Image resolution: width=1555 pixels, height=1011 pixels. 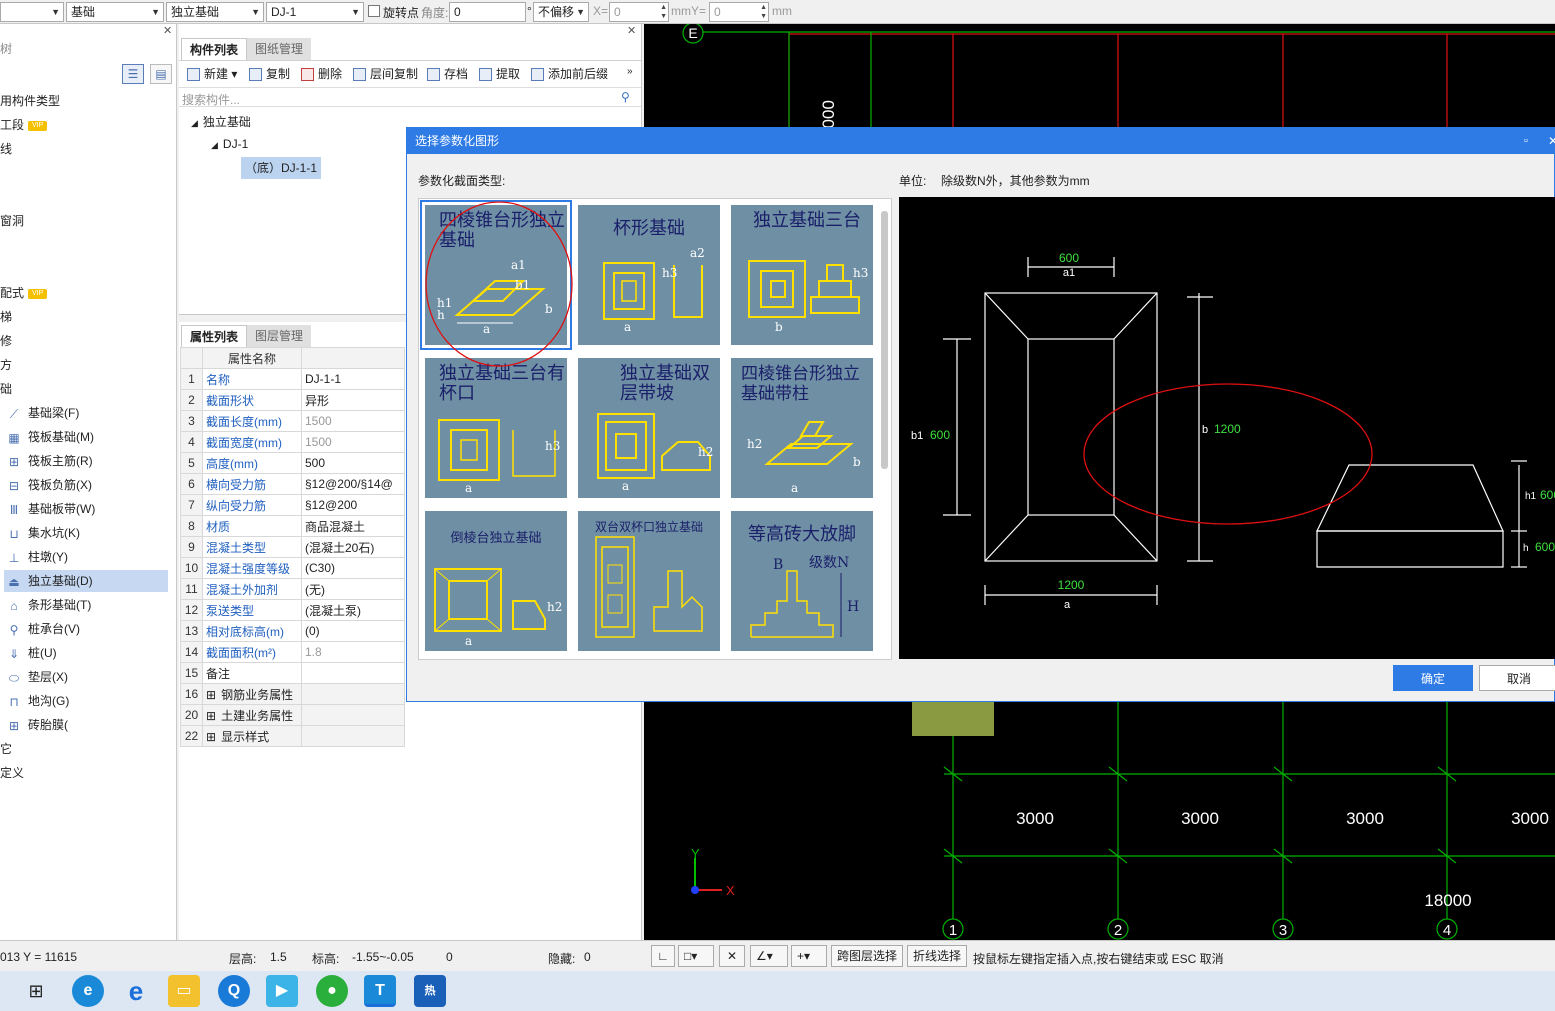 What do you see at coordinates (332, 991) in the screenshot?
I see `wechat-icon: ●` at bounding box center [332, 991].